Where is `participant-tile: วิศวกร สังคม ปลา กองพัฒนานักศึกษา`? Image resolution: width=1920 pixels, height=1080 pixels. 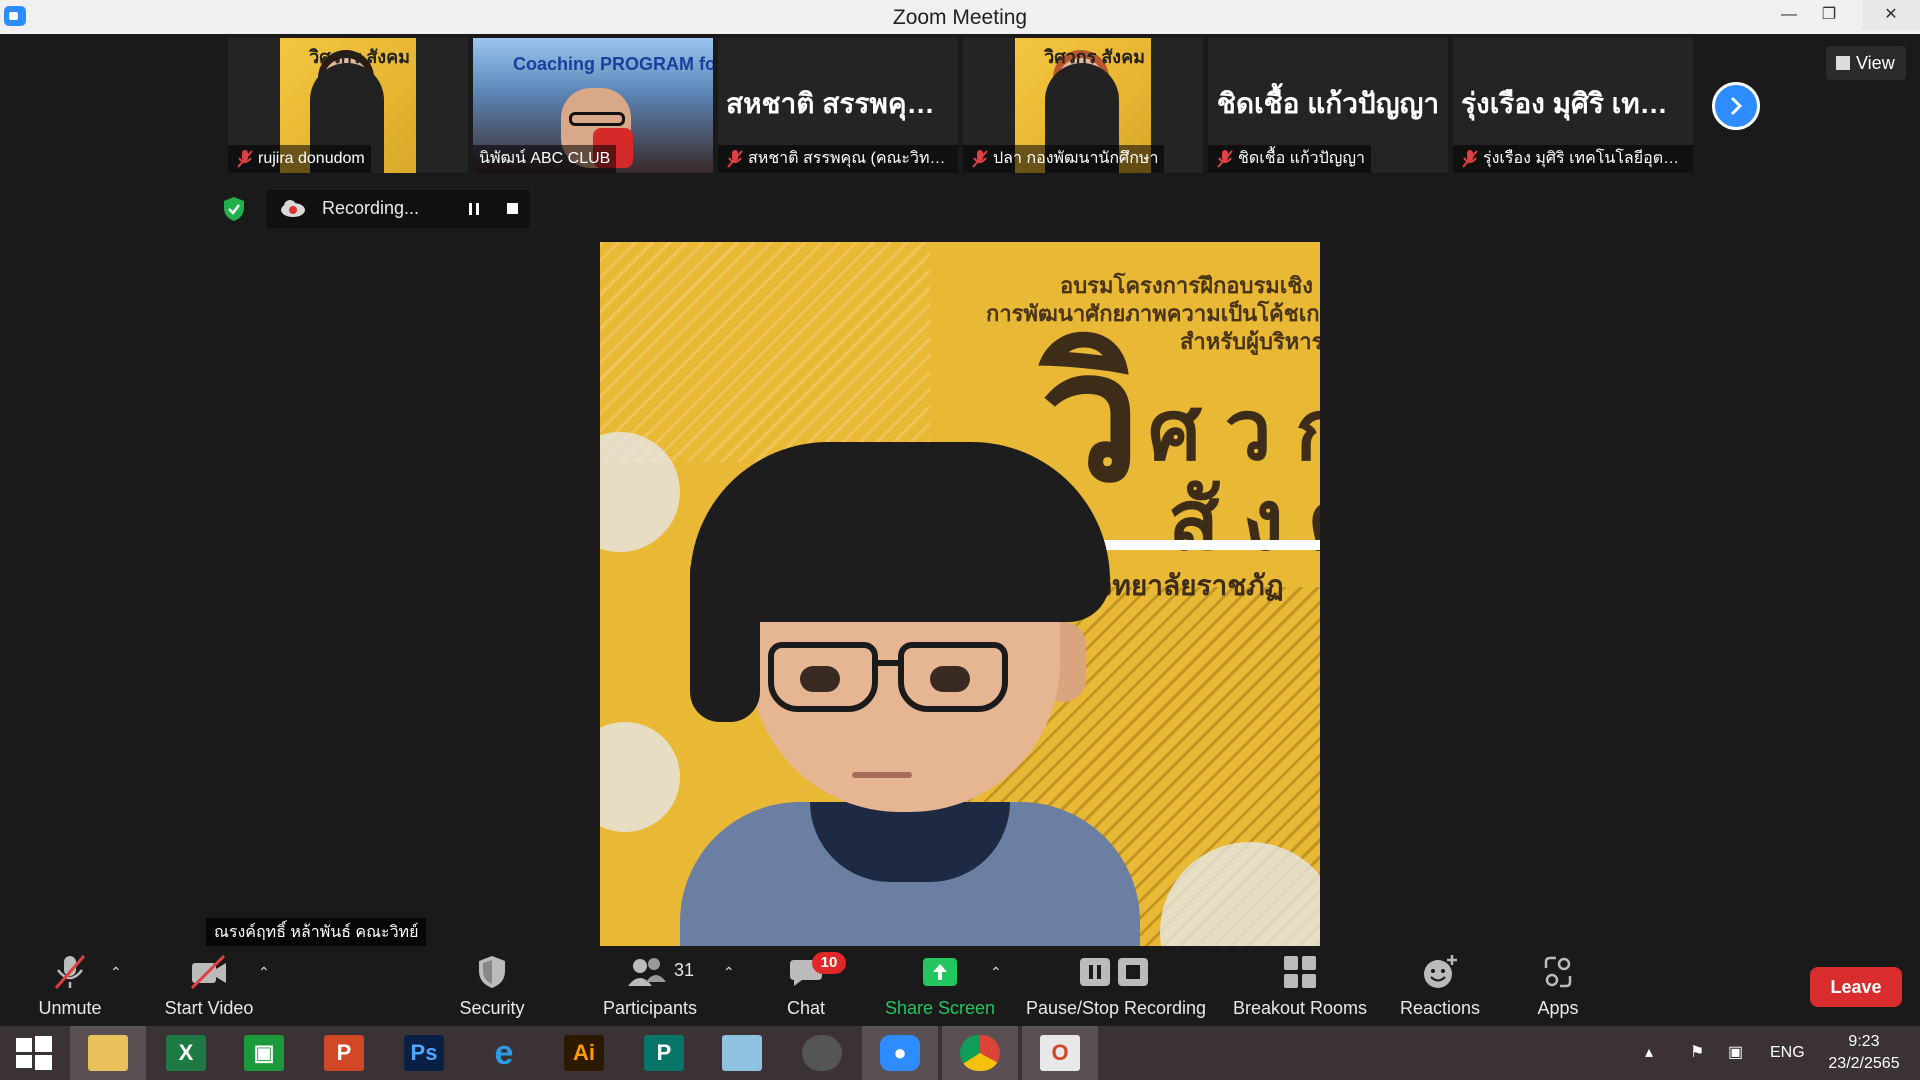
participant-tile: วิศวกร สังคม ปลา กองพัฒนานักศึกษา is located at coordinates (1083, 105).